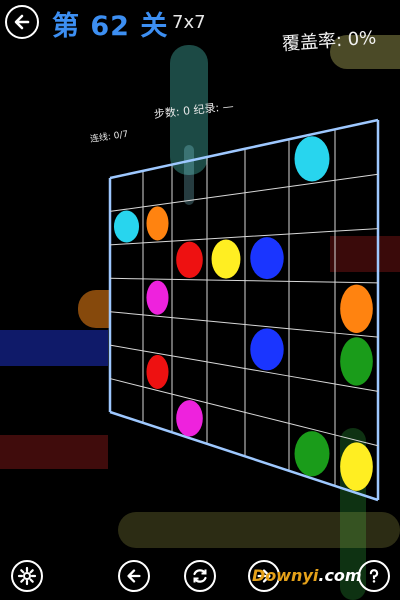  Describe the element at coordinates (340, 575) in the screenshot. I see `watermark-domain: .com` at that location.